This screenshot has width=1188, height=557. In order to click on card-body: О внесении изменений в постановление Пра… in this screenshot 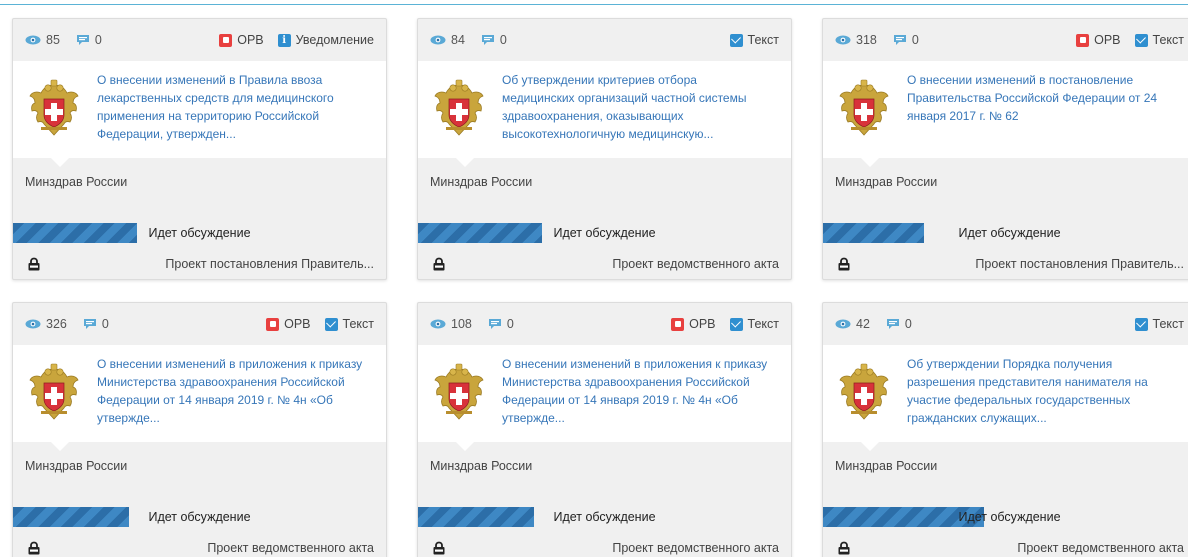, I will do `click(1005, 109)`.